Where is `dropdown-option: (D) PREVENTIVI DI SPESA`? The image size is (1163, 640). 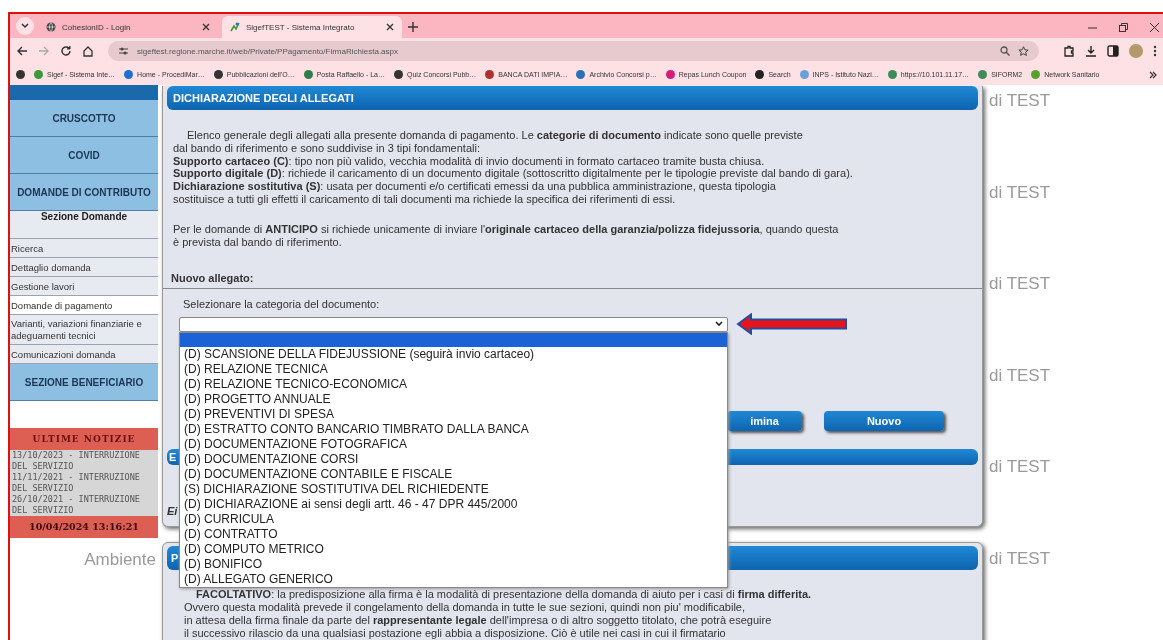
dropdown-option: (D) PREVENTIVI DI SPESA is located at coordinates (453, 414).